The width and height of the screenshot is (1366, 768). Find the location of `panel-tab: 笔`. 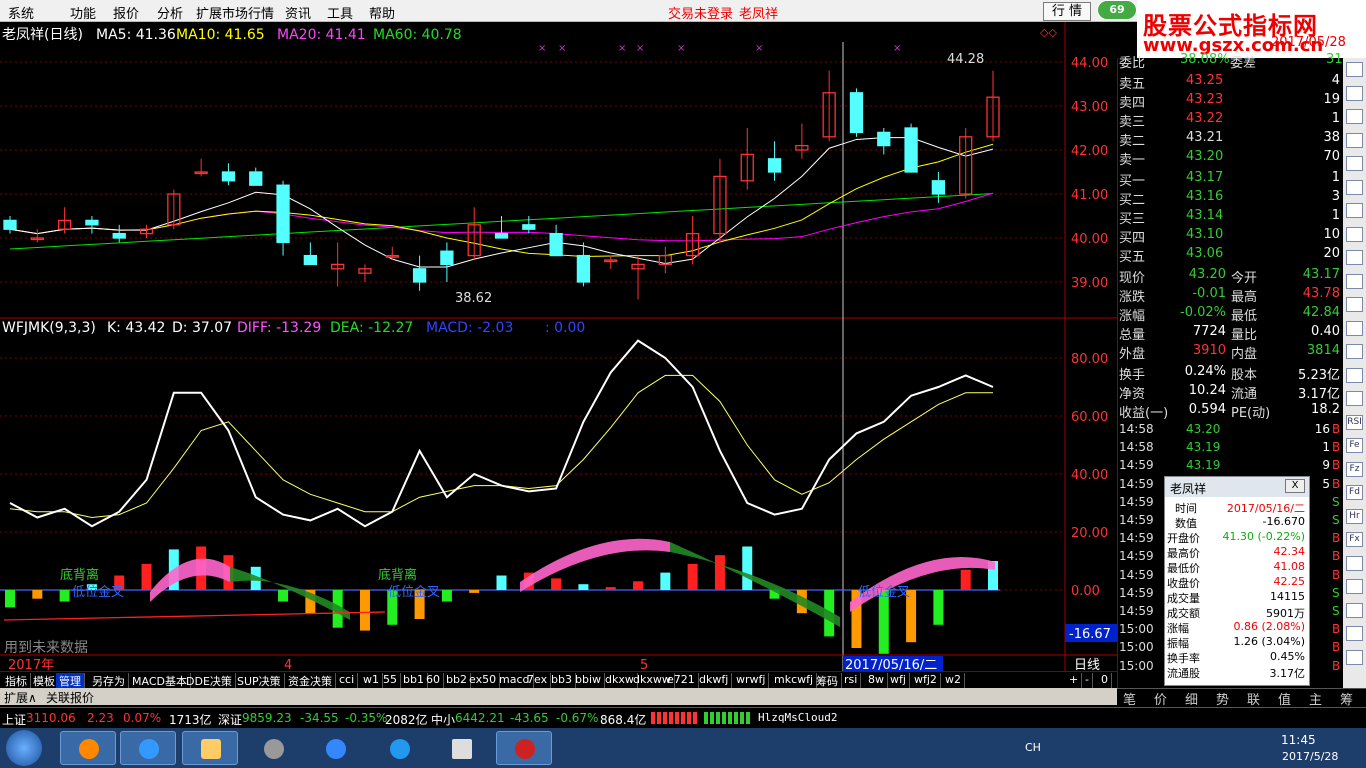

panel-tab: 笔 is located at coordinates (1129, 698).